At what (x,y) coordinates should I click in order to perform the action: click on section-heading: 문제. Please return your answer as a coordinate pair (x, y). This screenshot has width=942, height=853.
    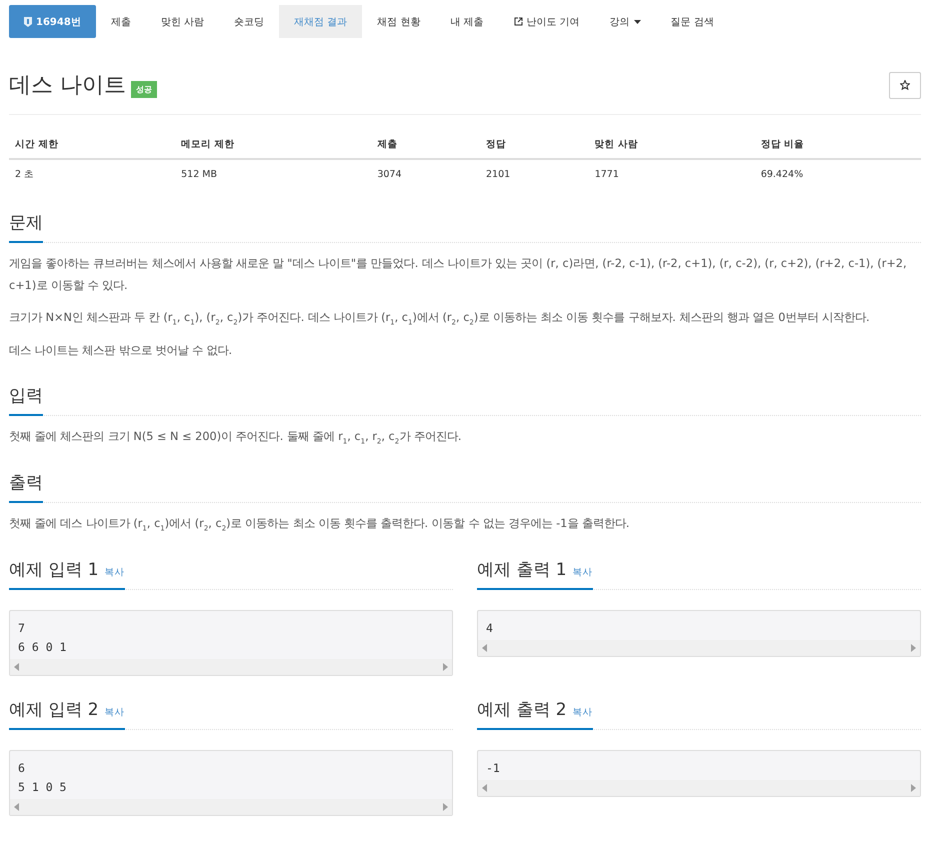
    Looking at the image, I should click on (26, 224).